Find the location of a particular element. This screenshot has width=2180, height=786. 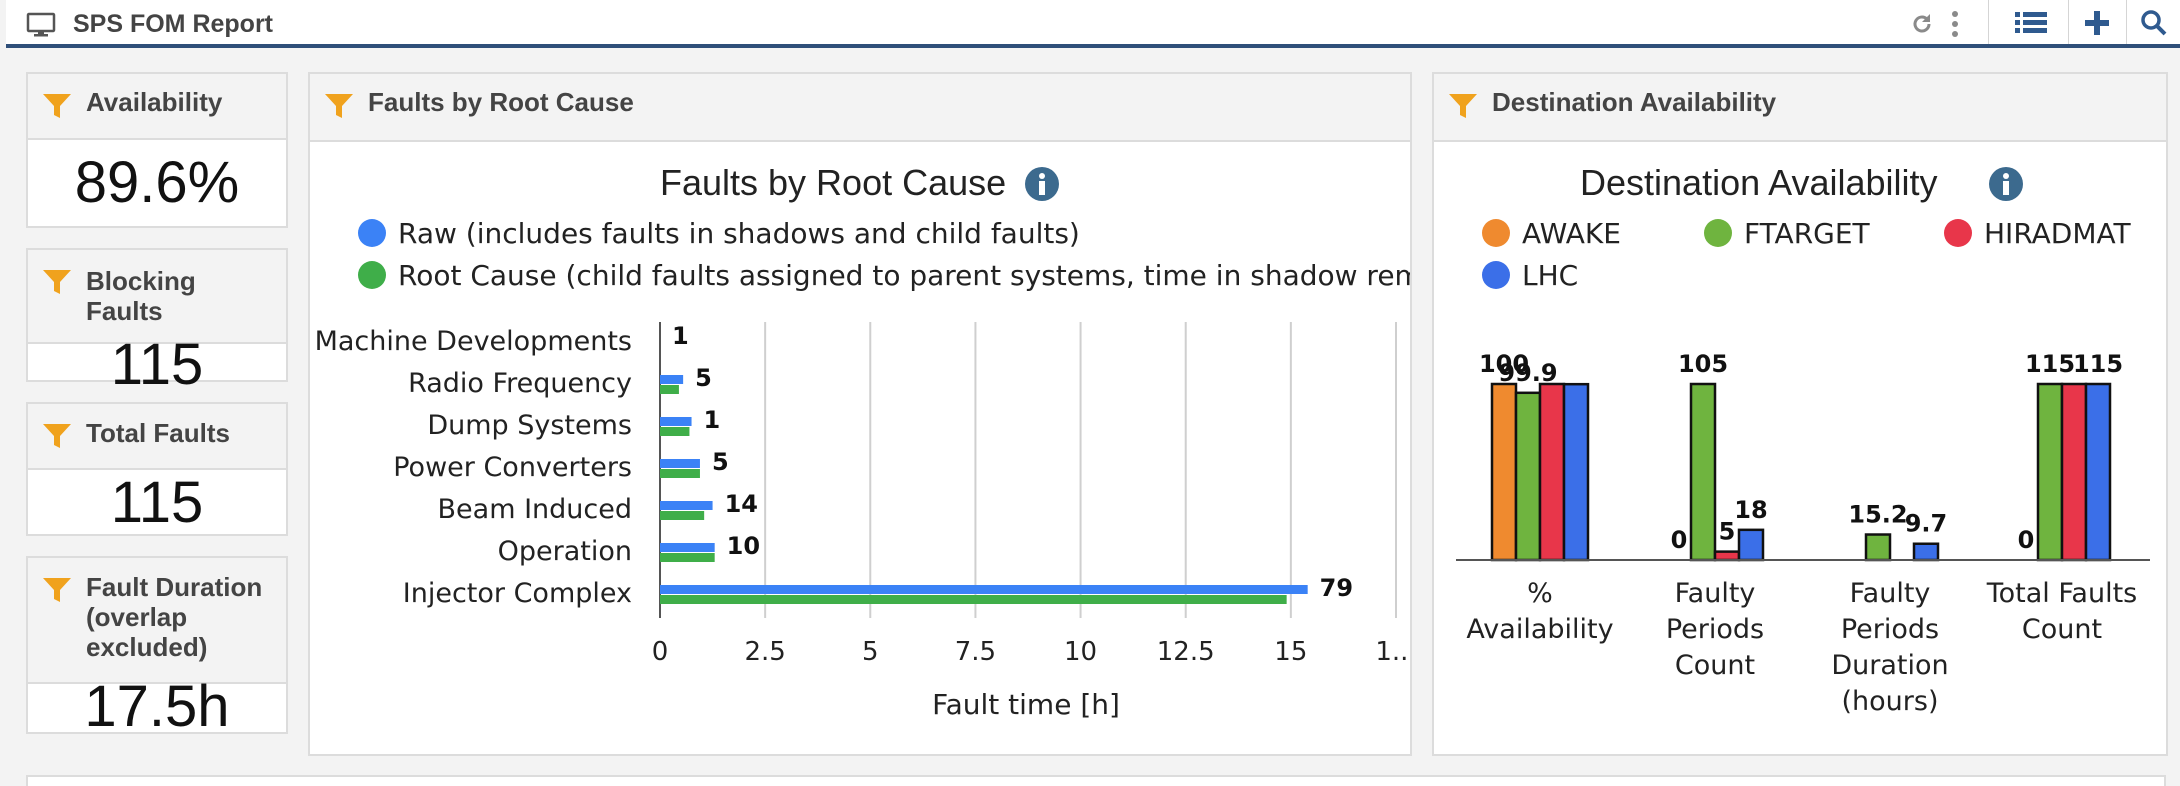

report-titlebar: SPS FOM Report is located at coordinates (1093, 24).